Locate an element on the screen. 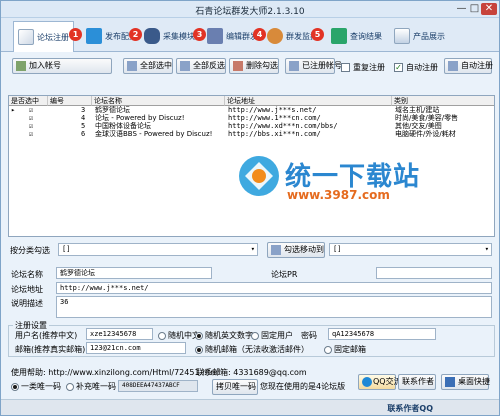 This screenshot has height=416, width=500. password-label: 密码 is located at coordinates (309, 335).